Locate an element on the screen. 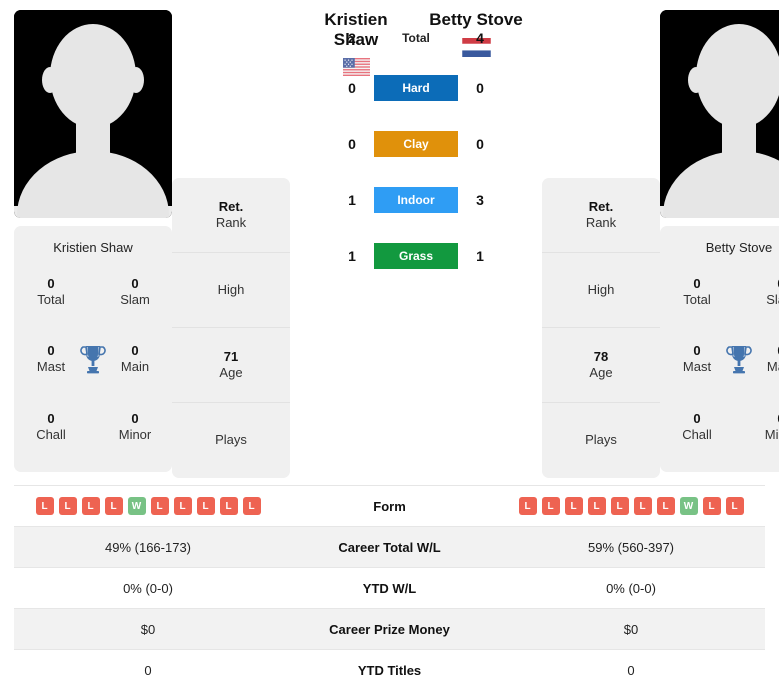  h2h-row-total: 2 Total 4 is located at coordinates (416, 38).